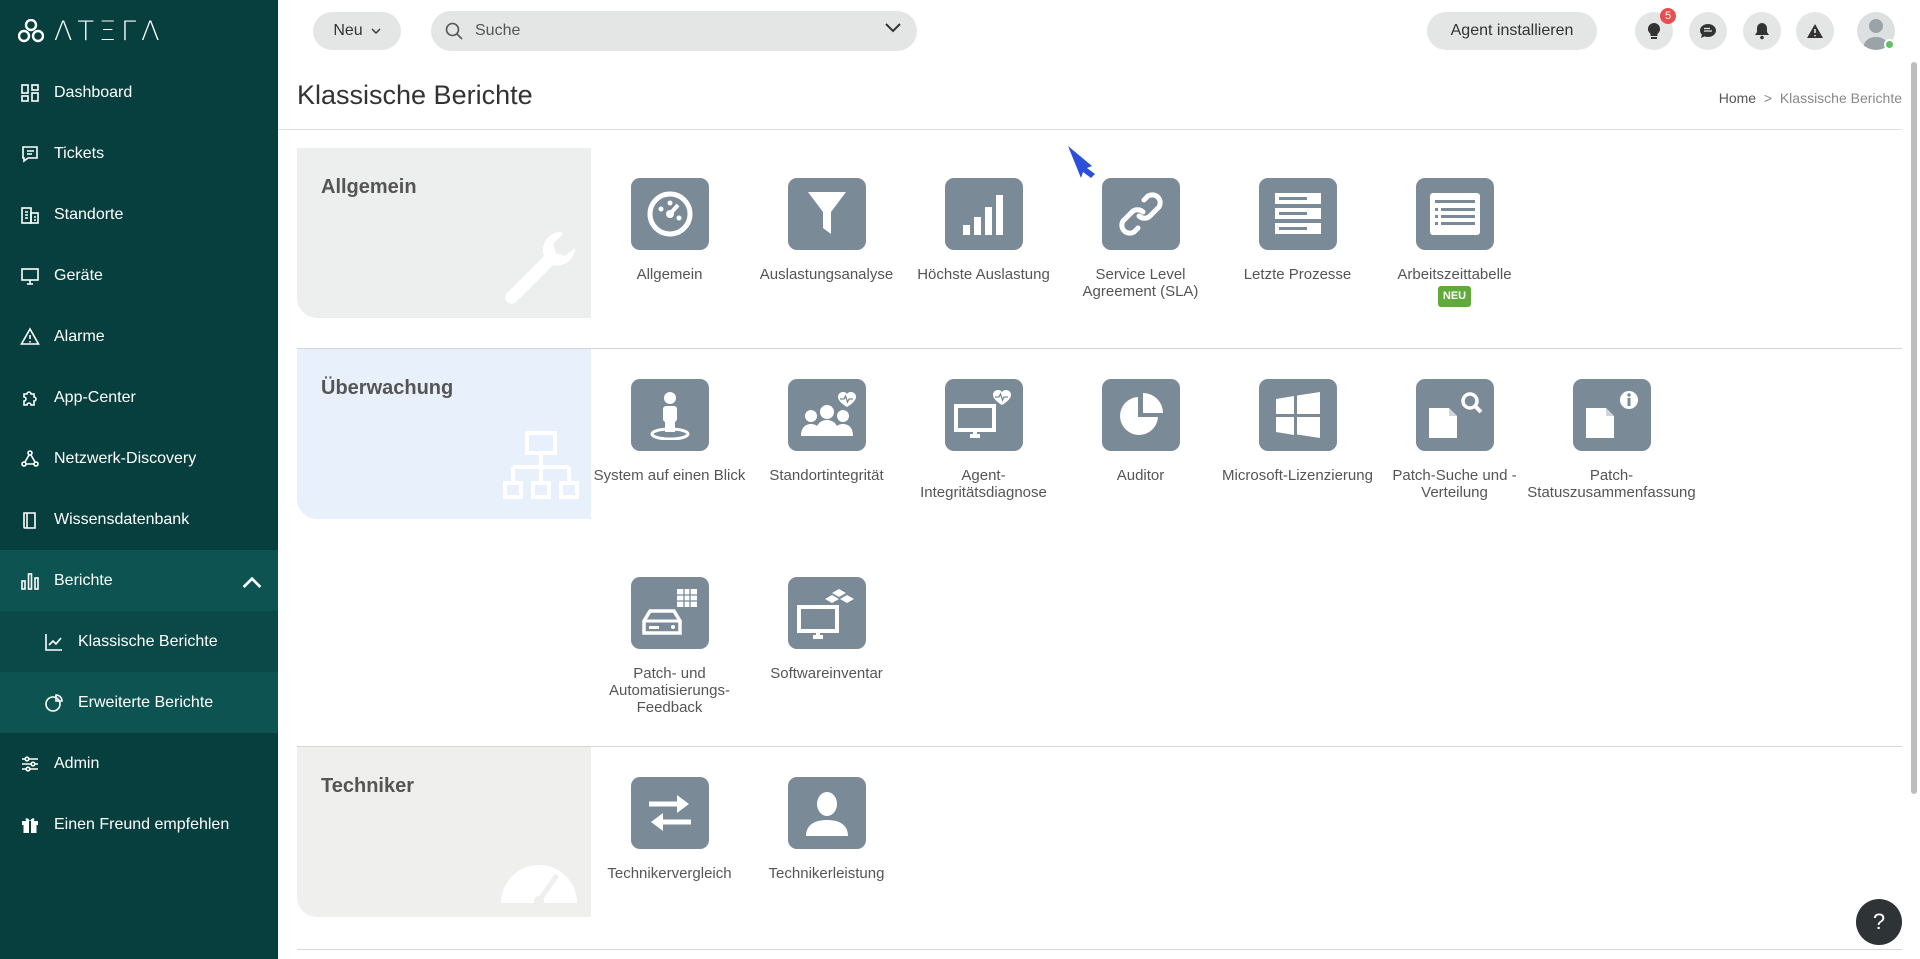  I want to click on group-heart-icon, so click(826, 415).